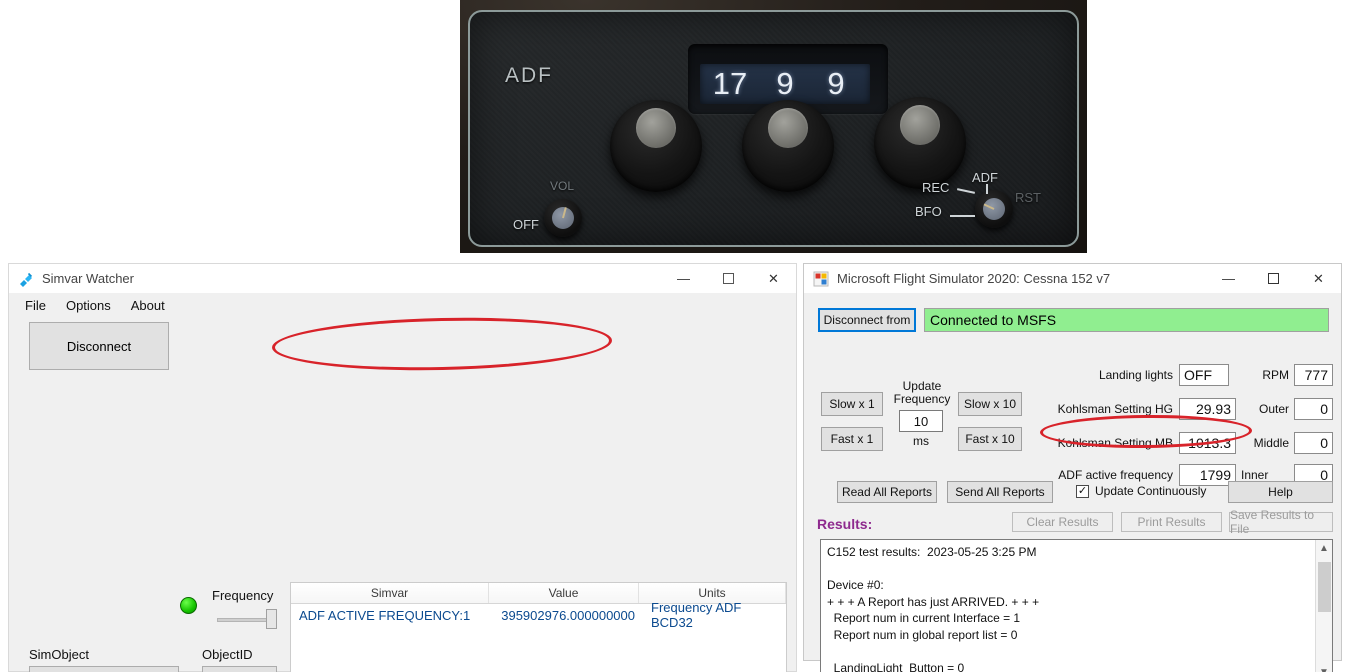 This screenshot has width=1350, height=672. What do you see at coordinates (821, 279) in the screenshot?
I see `msfs-app-icon` at bounding box center [821, 279].